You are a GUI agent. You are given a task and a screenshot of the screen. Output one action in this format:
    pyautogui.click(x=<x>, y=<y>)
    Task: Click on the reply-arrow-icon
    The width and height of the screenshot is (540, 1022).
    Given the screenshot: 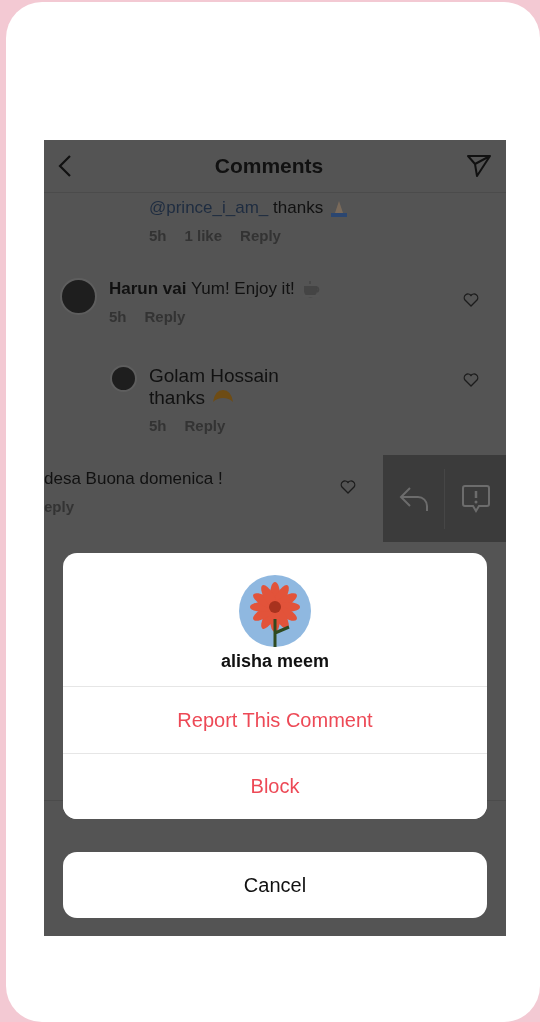 What is the action you would take?
    pyautogui.click(x=413, y=498)
    